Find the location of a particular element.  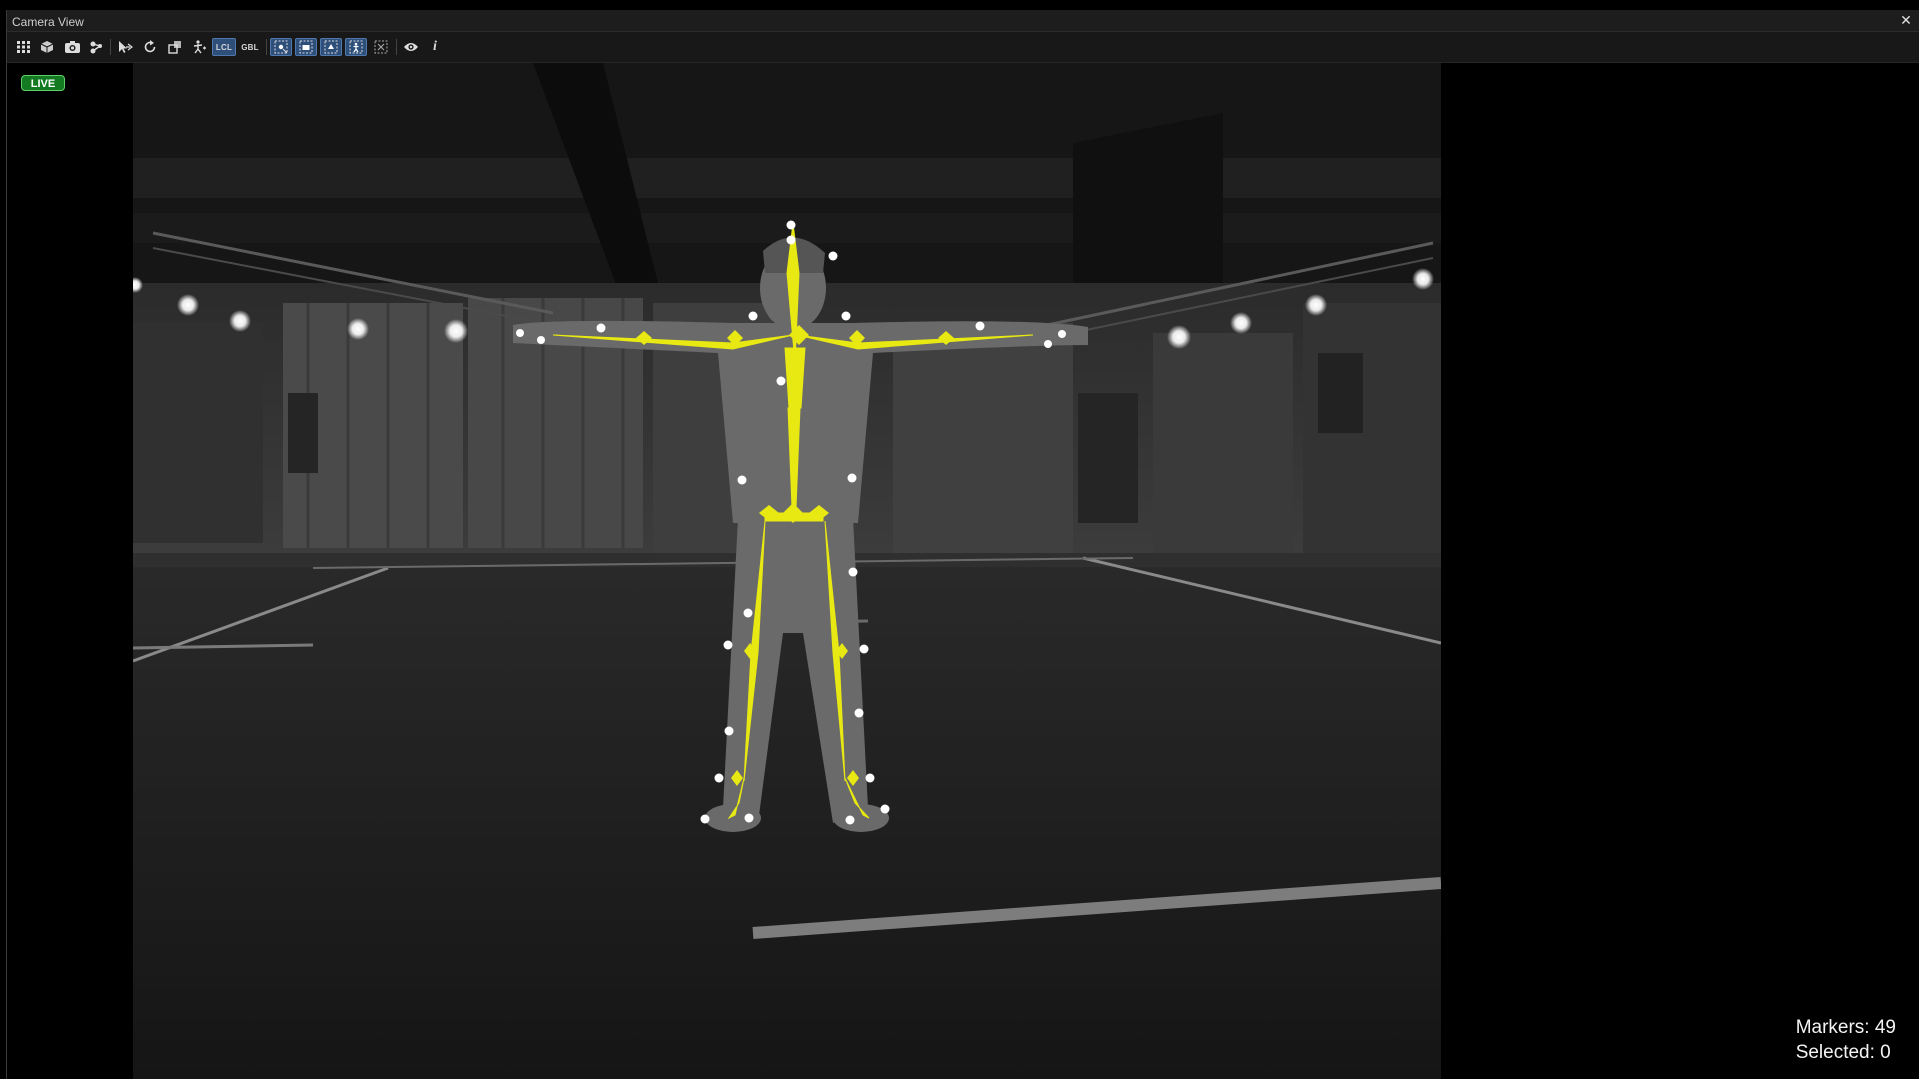

global-space-toggle: GBL is located at coordinates (250, 47).